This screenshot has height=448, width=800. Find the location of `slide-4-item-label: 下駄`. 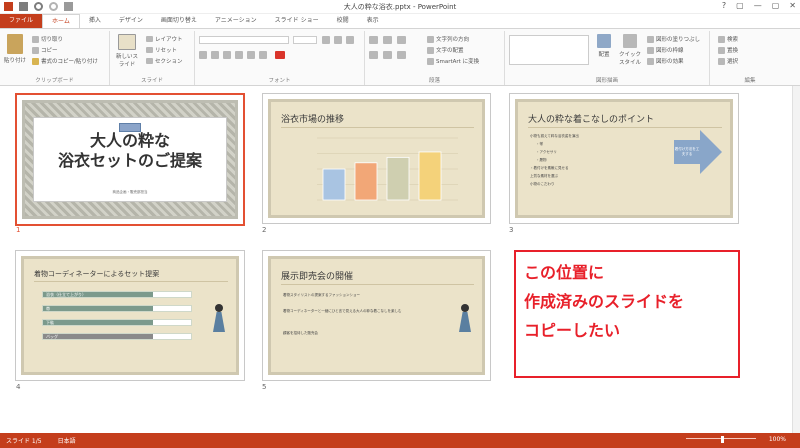

slide-4-item-label: 下駄 is located at coordinates (98, 322).